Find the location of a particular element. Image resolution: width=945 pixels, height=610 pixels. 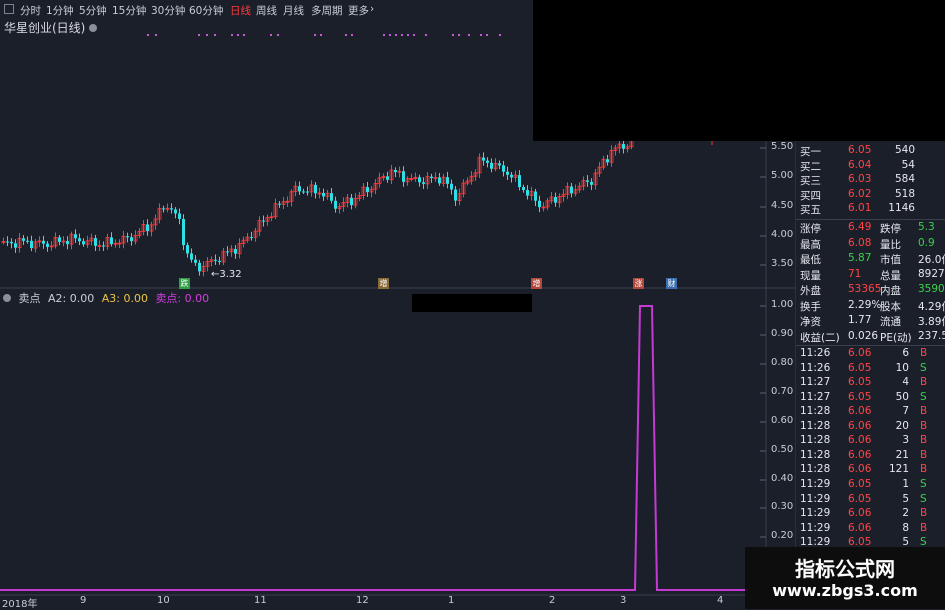

stat-label: 收益(二) is located at coordinates (820, 337).